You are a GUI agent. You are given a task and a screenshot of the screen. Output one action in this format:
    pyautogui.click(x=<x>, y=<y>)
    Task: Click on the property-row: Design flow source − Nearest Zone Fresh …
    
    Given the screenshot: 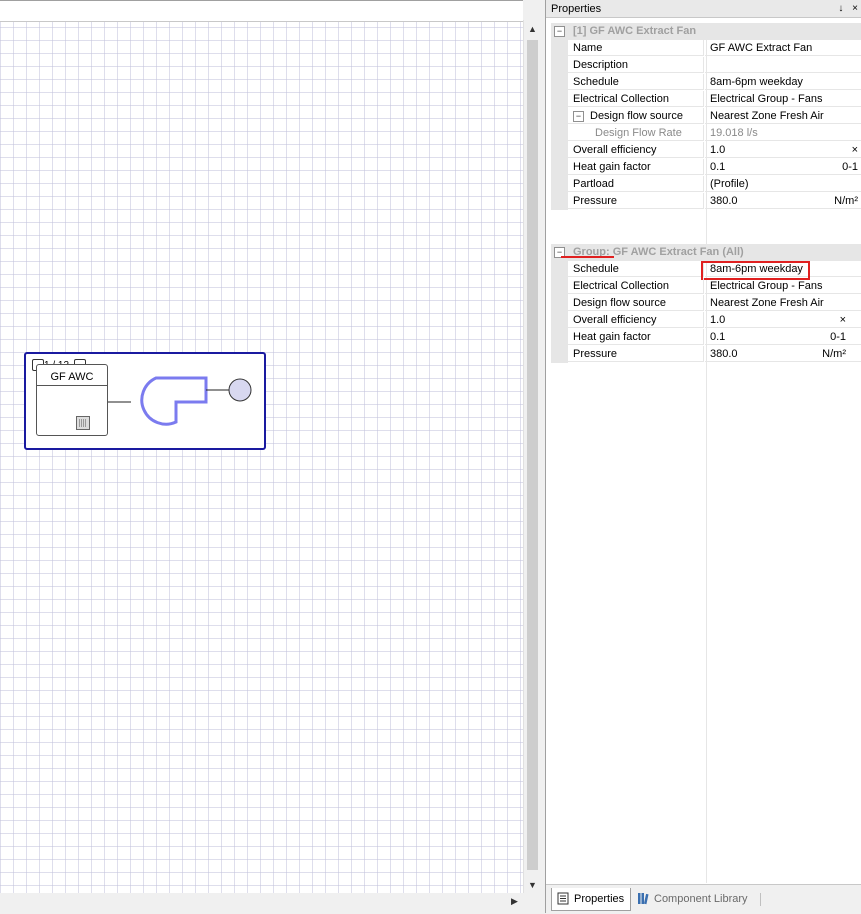 What is the action you would take?
    pyautogui.click(x=706, y=116)
    